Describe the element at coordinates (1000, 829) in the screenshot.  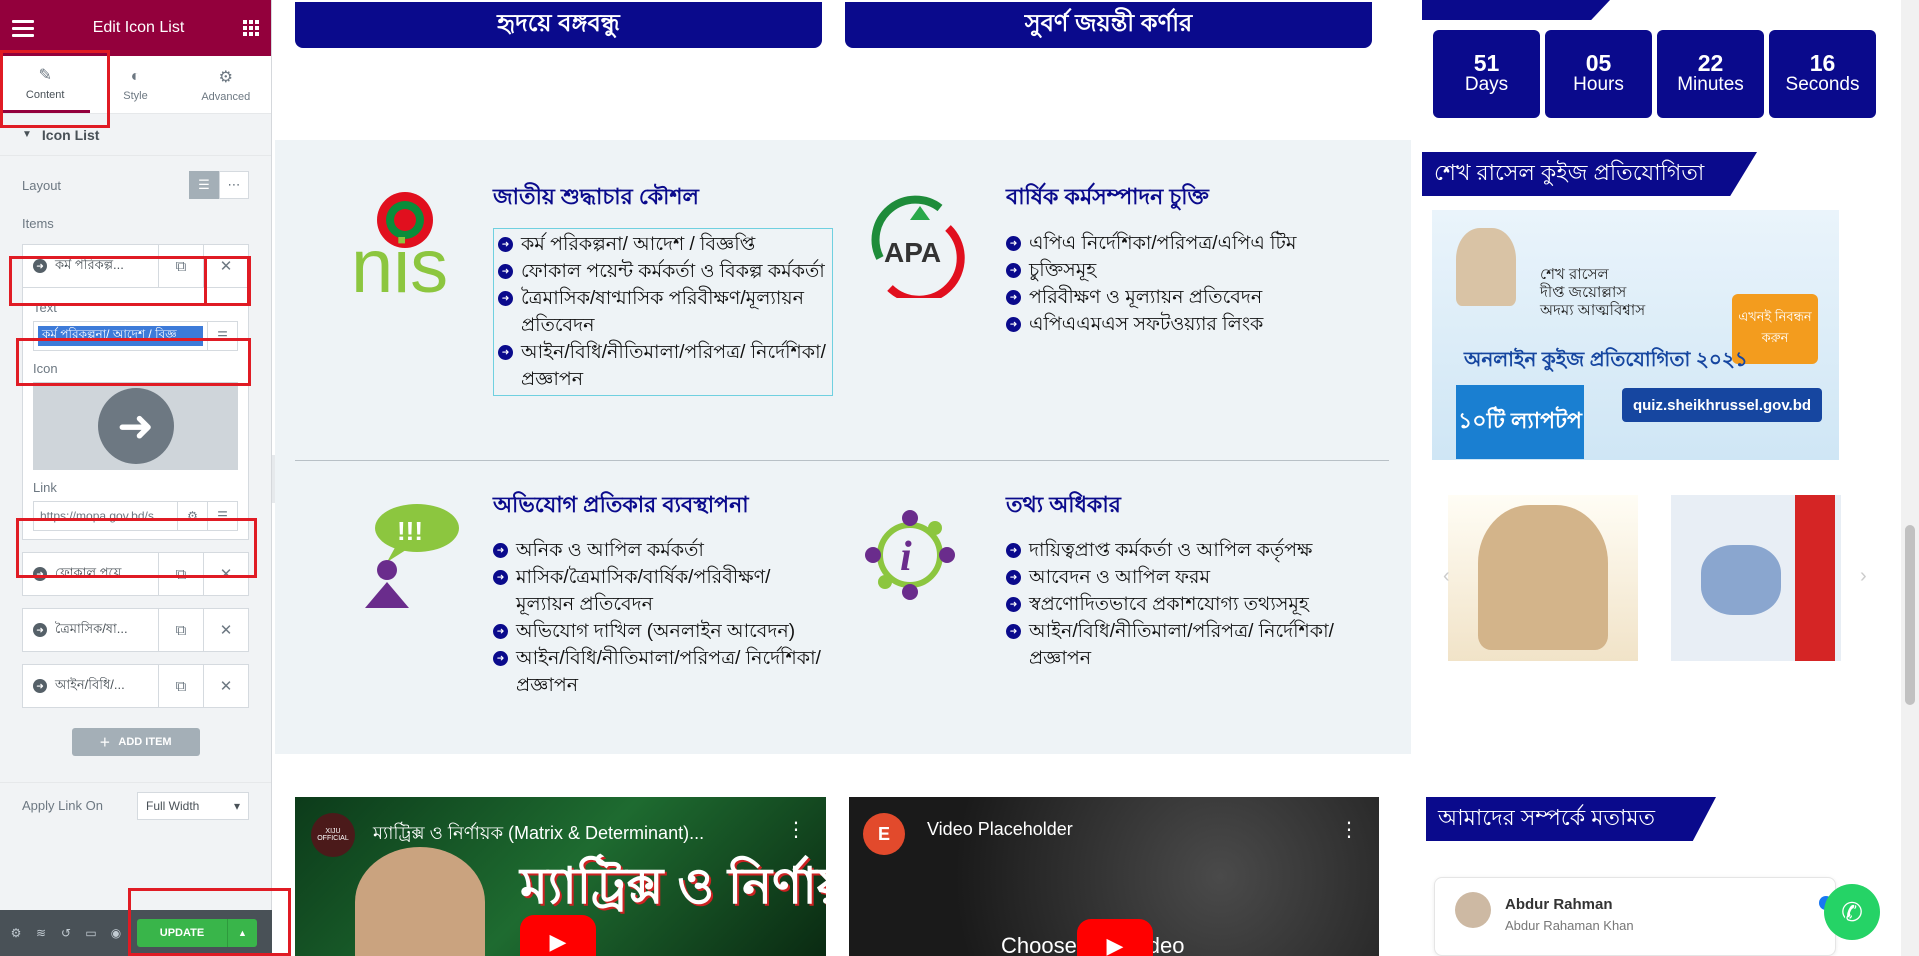
I see `video-title: Video Placeholder` at that location.